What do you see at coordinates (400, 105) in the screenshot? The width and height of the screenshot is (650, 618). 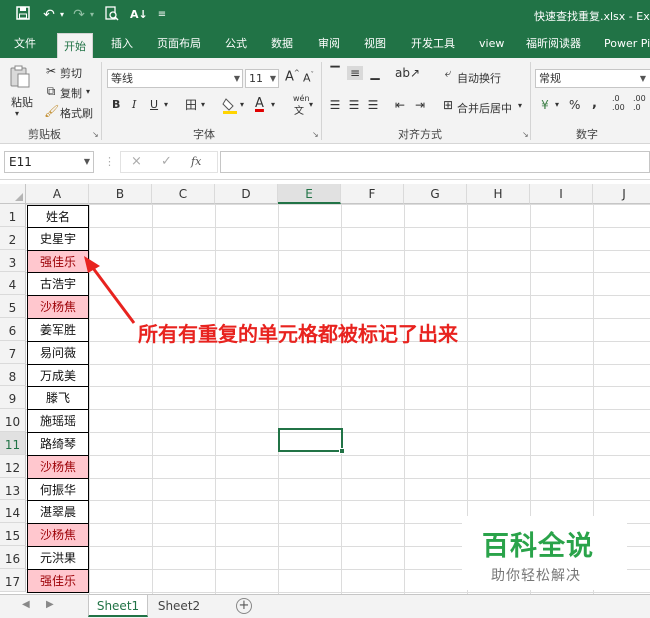 I see `decrease-indent-icon: ⇤` at bounding box center [400, 105].